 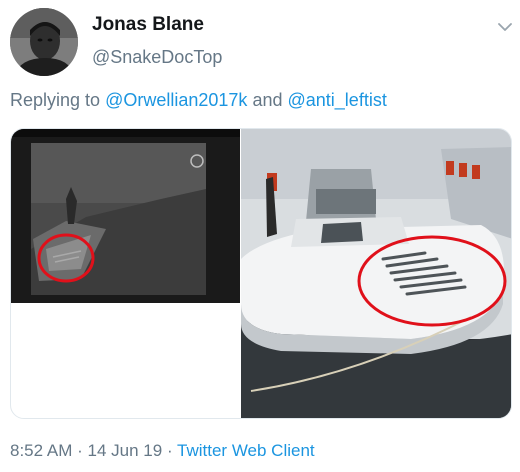 I want to click on replying-prefix: Replying to, so click(x=55, y=100).